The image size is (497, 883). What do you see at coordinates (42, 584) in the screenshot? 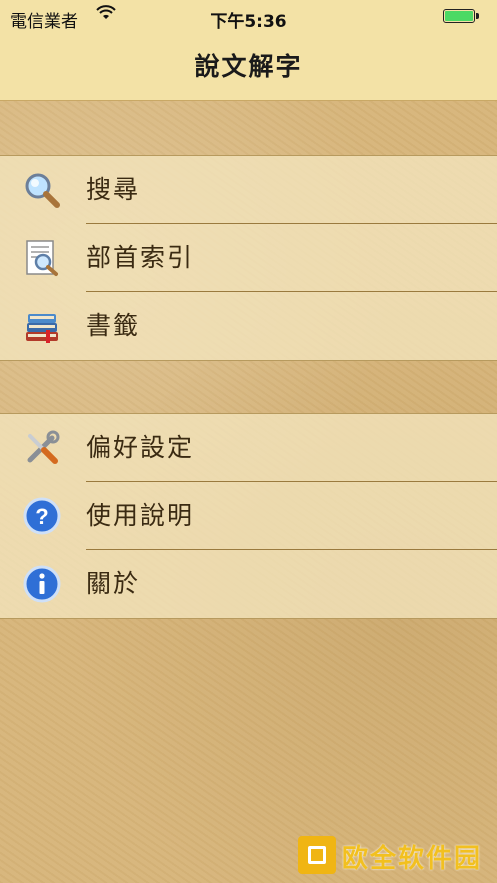
I see `info-icon` at bounding box center [42, 584].